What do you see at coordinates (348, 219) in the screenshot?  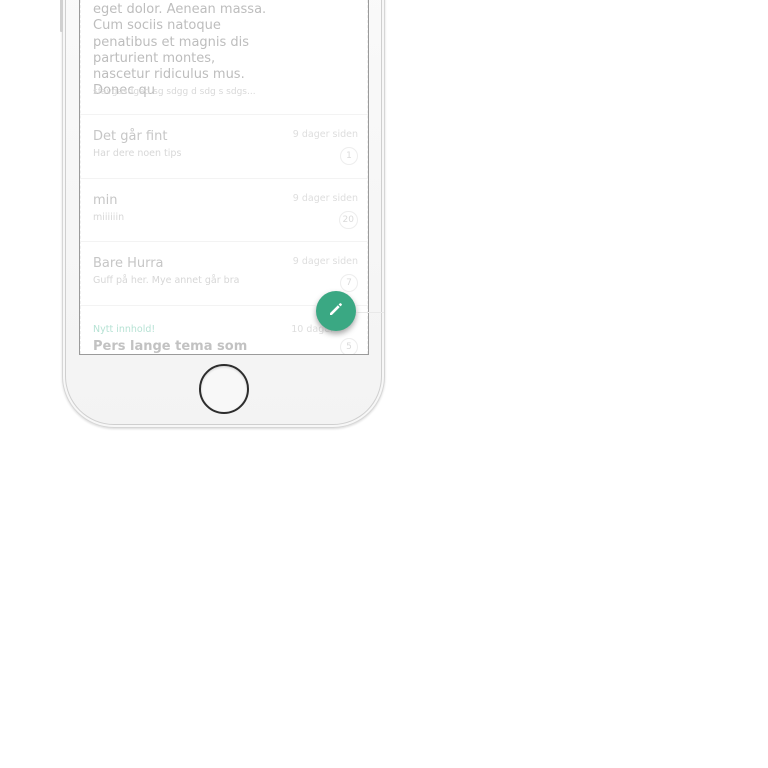 I see `thread-count-badge: 20` at bounding box center [348, 219].